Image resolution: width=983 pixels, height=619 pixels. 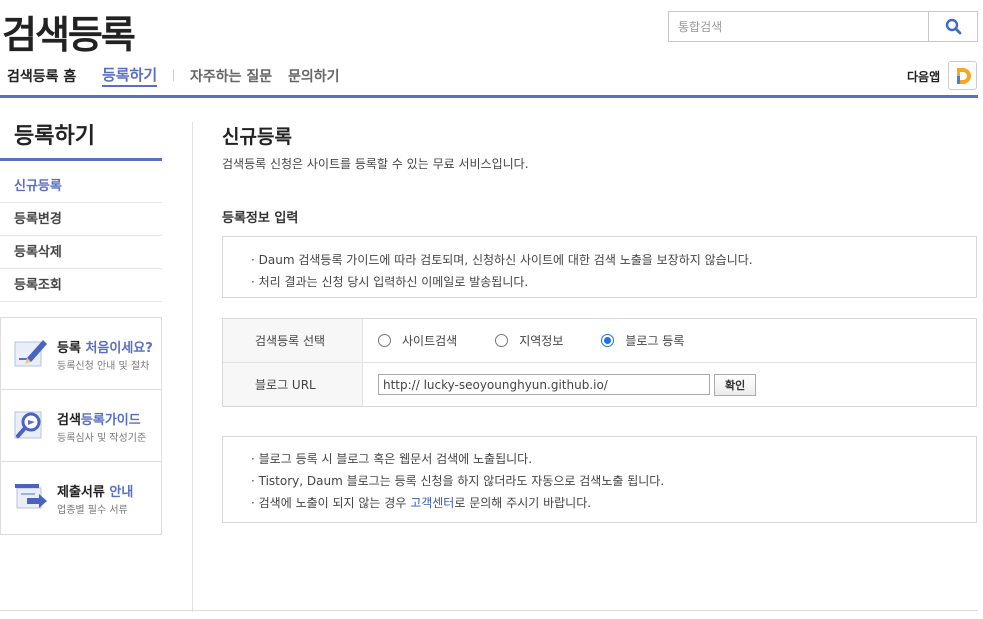 What do you see at coordinates (69, 31) in the screenshot?
I see `site-logo: 검색등록` at bounding box center [69, 31].